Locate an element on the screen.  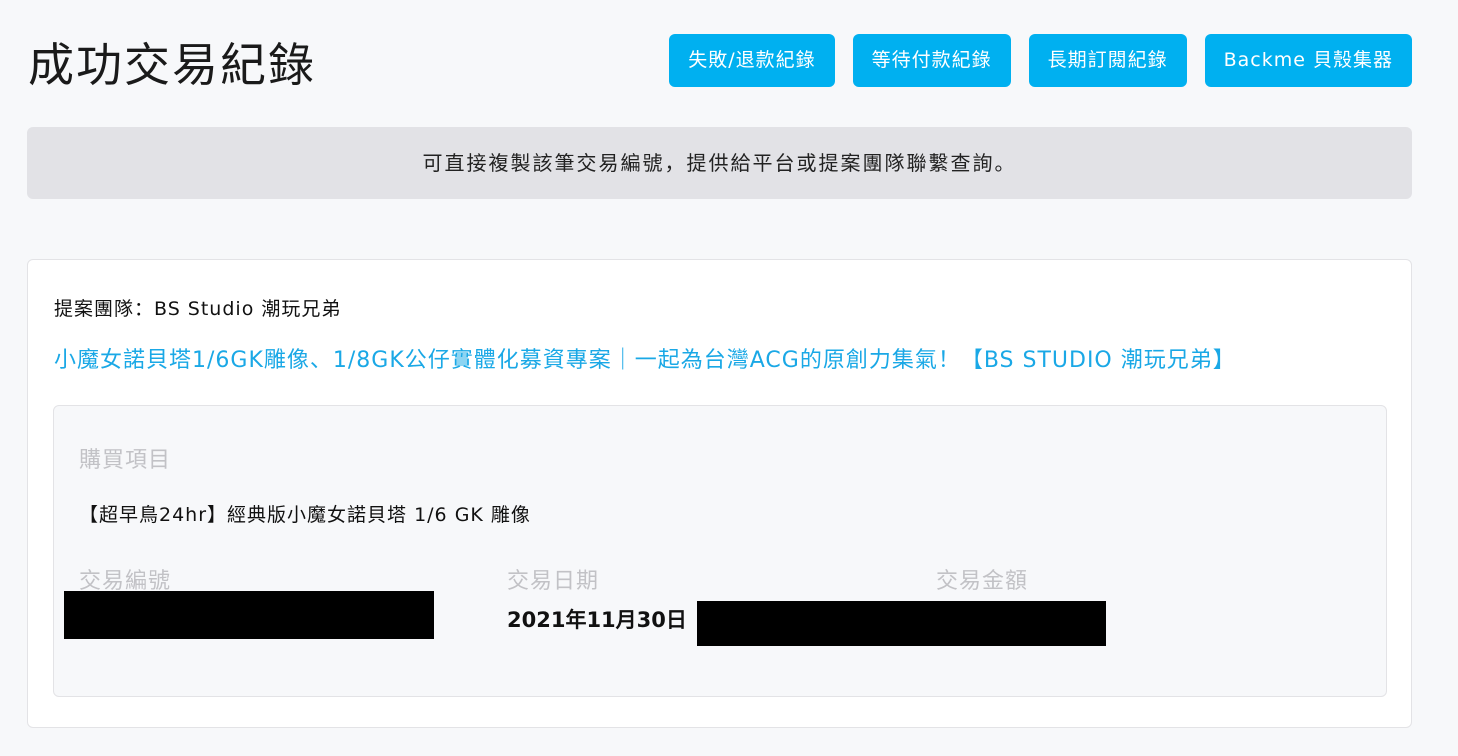
purchase-item-label: 購買項目 is located at coordinates (125, 460).